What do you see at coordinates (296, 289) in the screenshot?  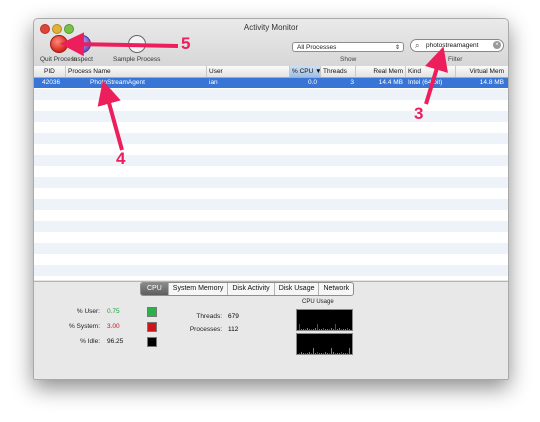 I see `tab-disk-usage: Disk Usage` at bounding box center [296, 289].